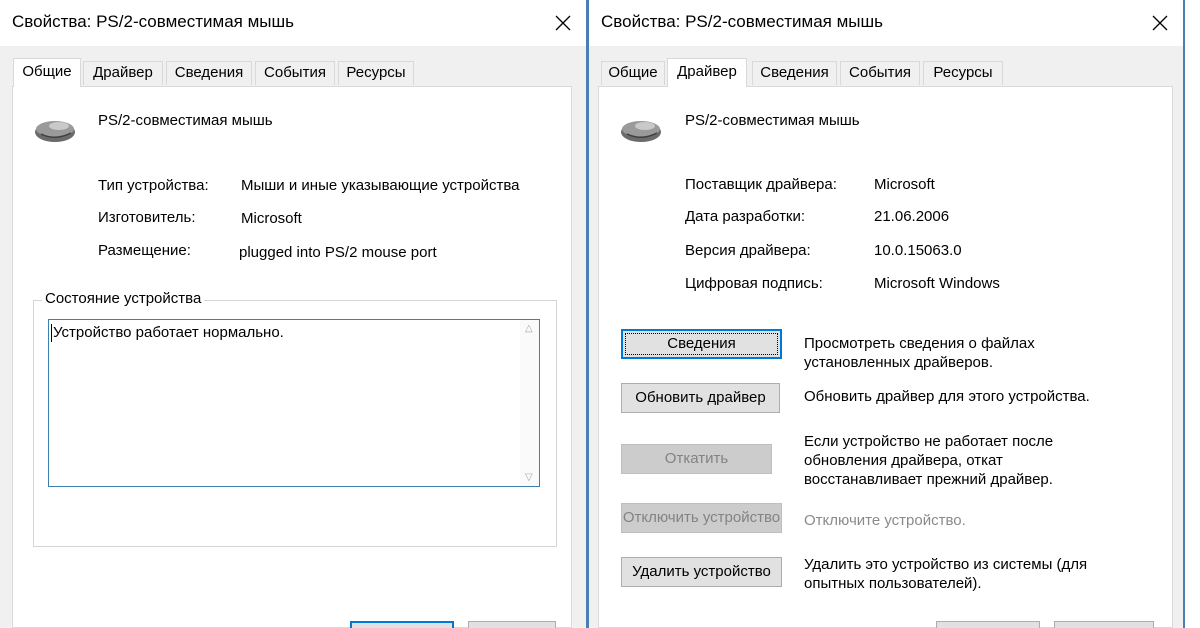 The height and width of the screenshot is (628, 1200). Describe the element at coordinates (696, 459) in the screenshot. I see `roll-back-driver-button: Откатить` at that location.